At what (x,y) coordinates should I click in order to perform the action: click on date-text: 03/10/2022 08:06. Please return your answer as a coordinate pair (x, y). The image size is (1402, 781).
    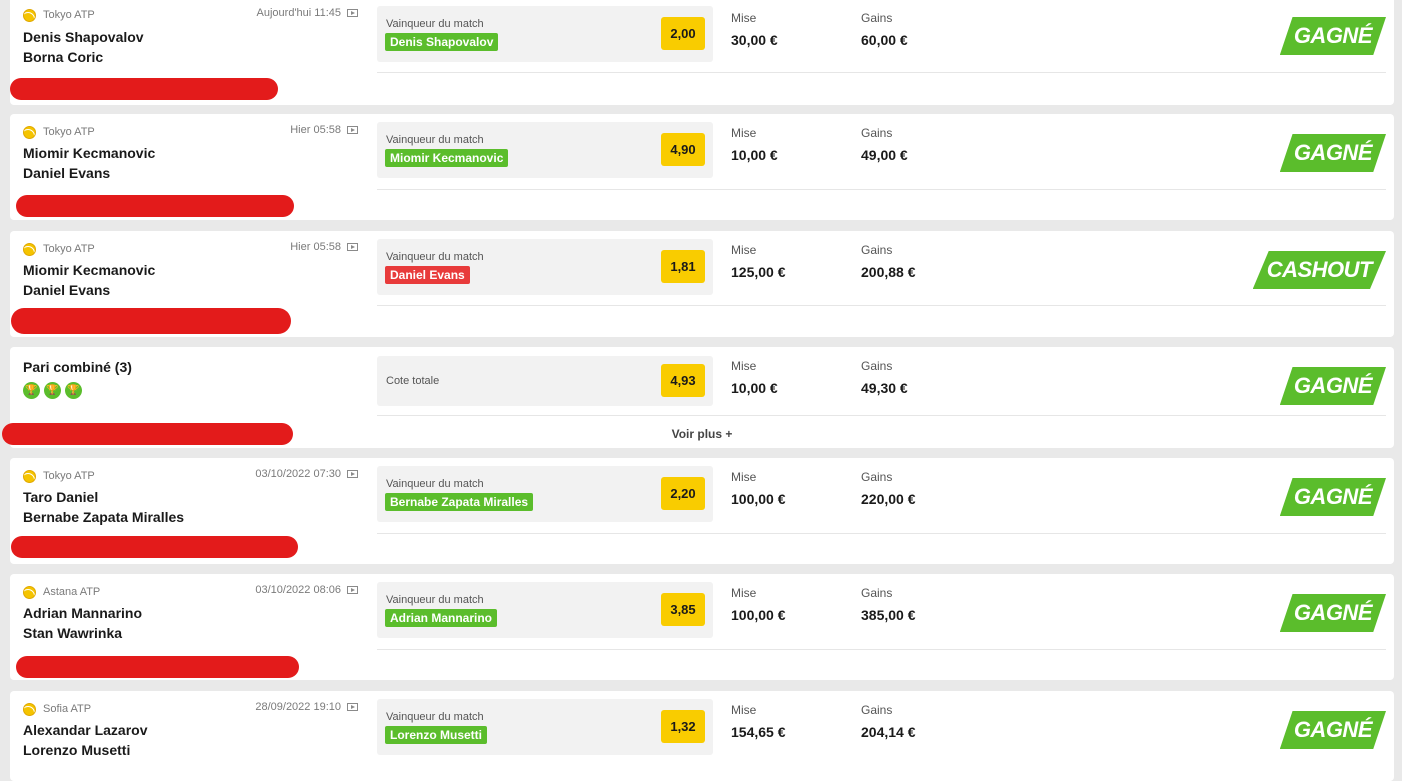
    Looking at the image, I should click on (298, 590).